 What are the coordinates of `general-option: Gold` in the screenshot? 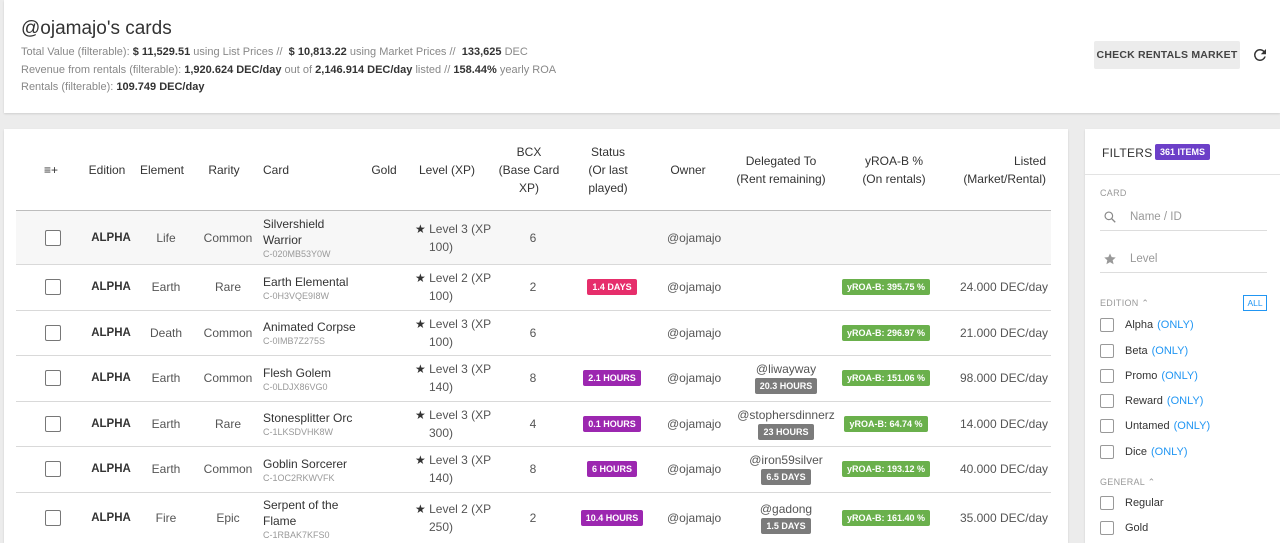 It's located at (1124, 528).